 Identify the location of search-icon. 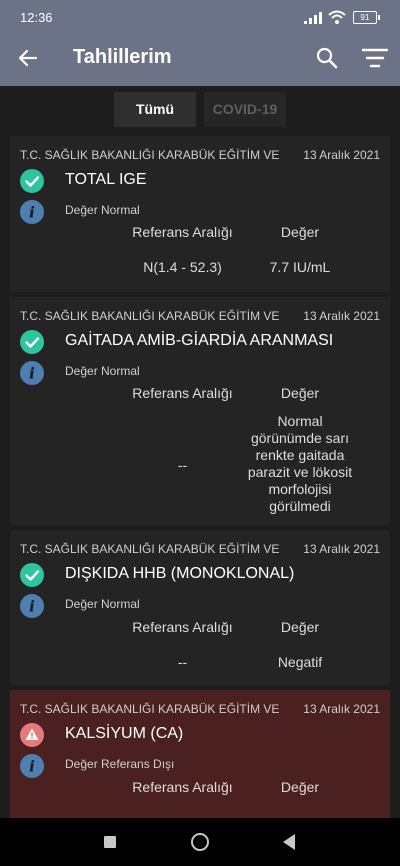
(327, 58).